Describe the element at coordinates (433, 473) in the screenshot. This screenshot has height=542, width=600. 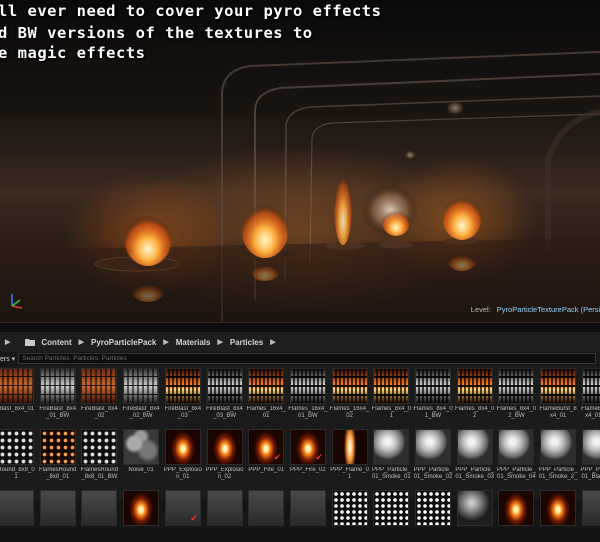
I see `asset-label: PPP_Particle_01_Smoke_02_A` at that location.